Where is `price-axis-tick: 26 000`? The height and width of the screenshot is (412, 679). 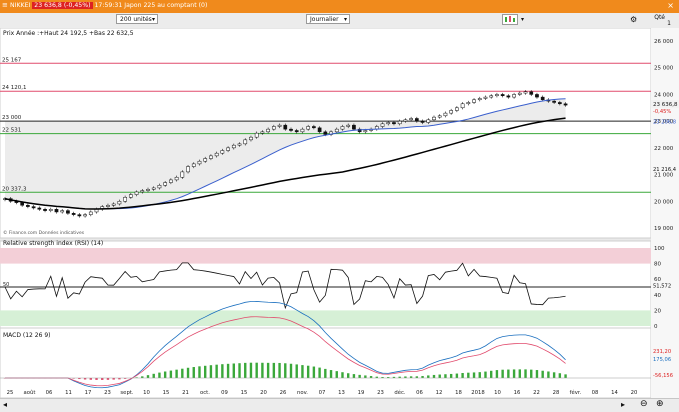 price-axis-tick: 26 000 is located at coordinates (664, 42).